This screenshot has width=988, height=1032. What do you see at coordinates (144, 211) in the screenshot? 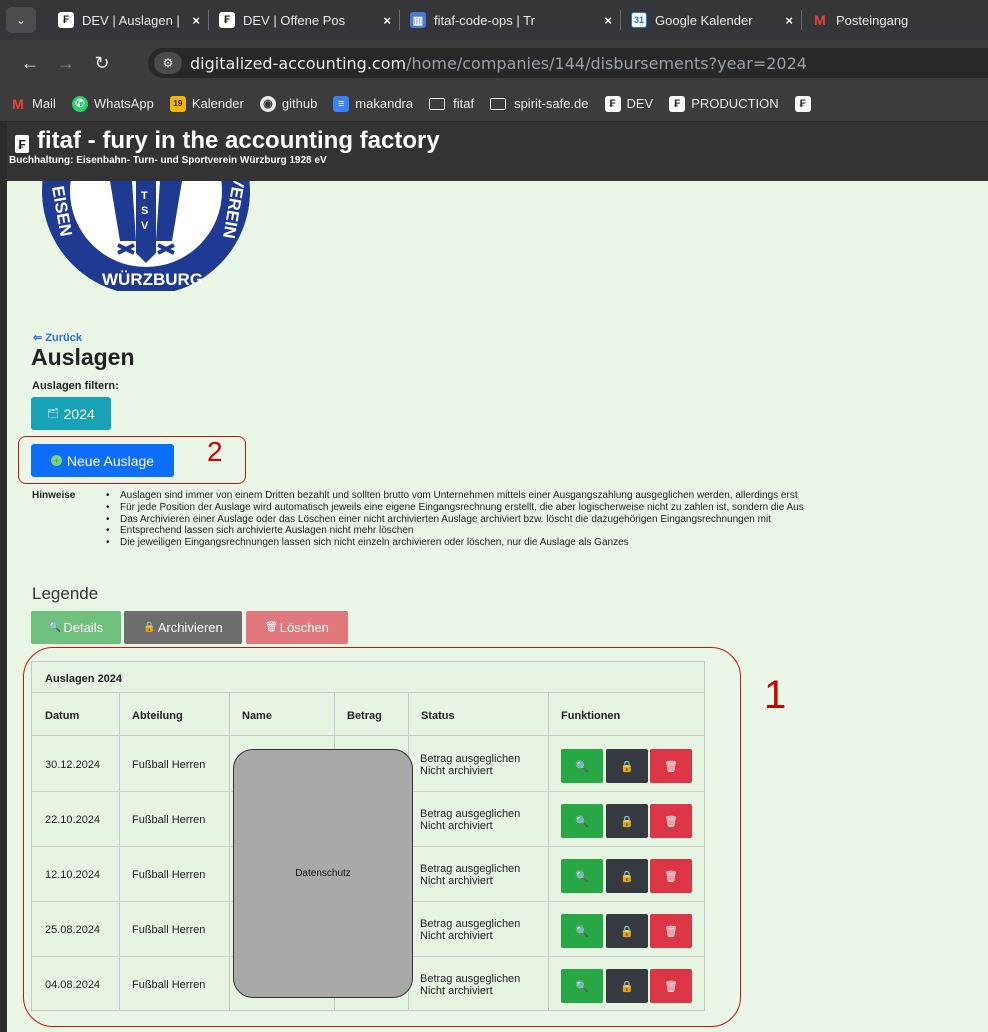
I see `svg-text: S` at bounding box center [144, 211].